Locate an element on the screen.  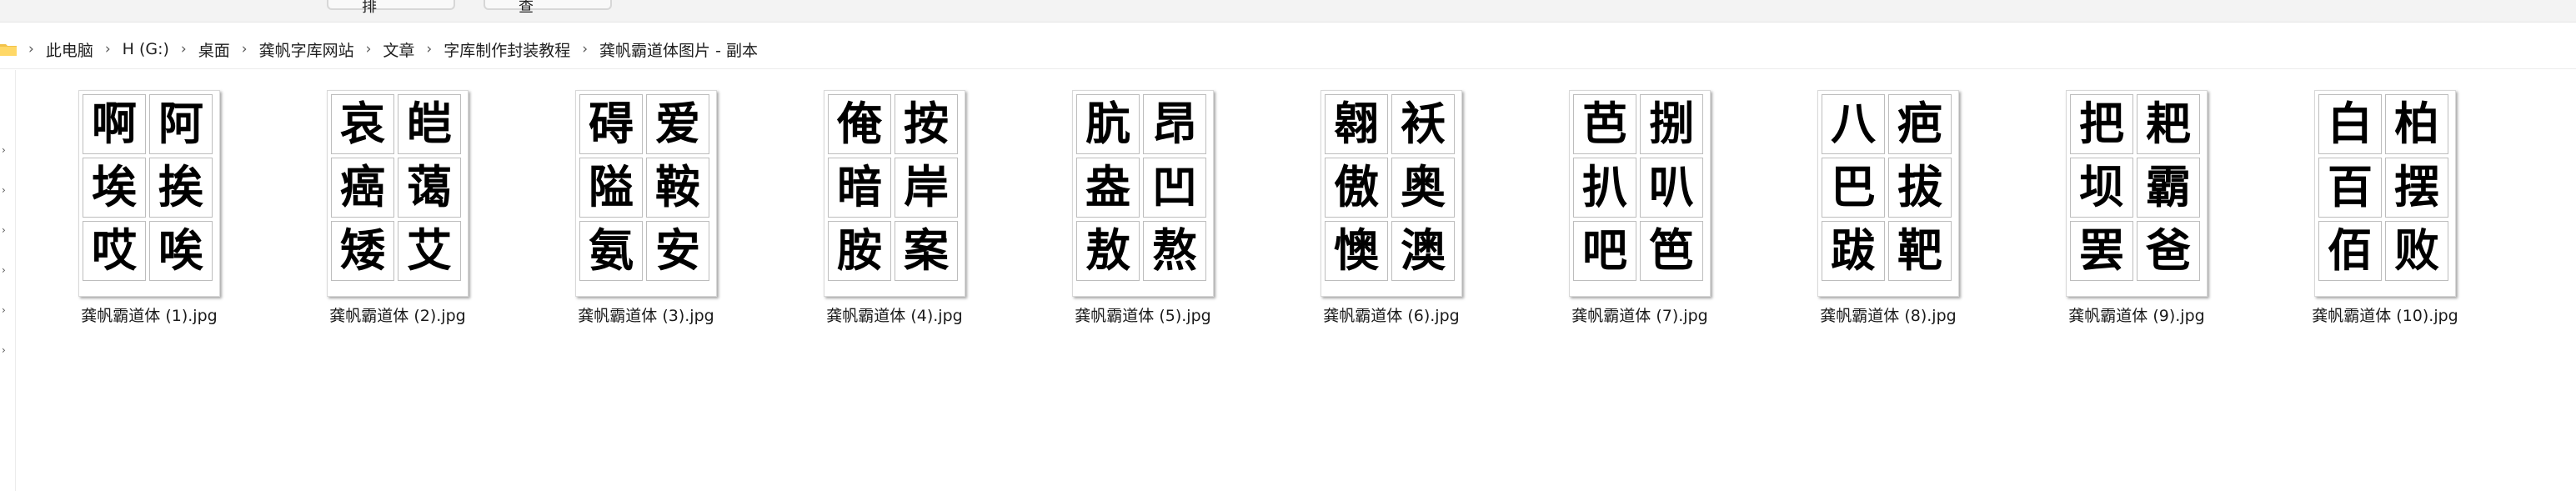
glyph-cell: 矮 is located at coordinates (362, 251).